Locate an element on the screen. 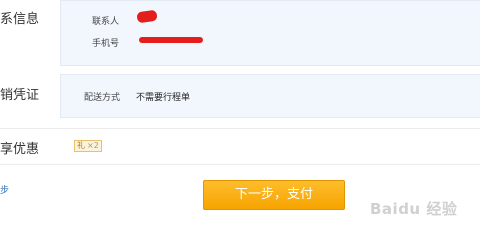  delivery-method-label: 配送方式 is located at coordinates (102, 98).